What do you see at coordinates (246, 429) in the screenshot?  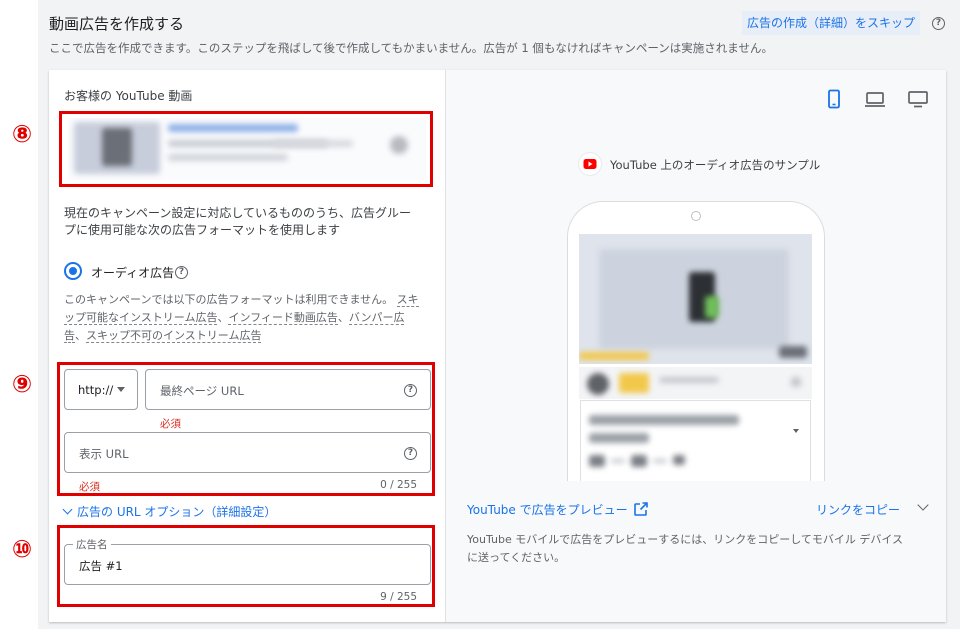 I see `highlight-box-urls` at bounding box center [246, 429].